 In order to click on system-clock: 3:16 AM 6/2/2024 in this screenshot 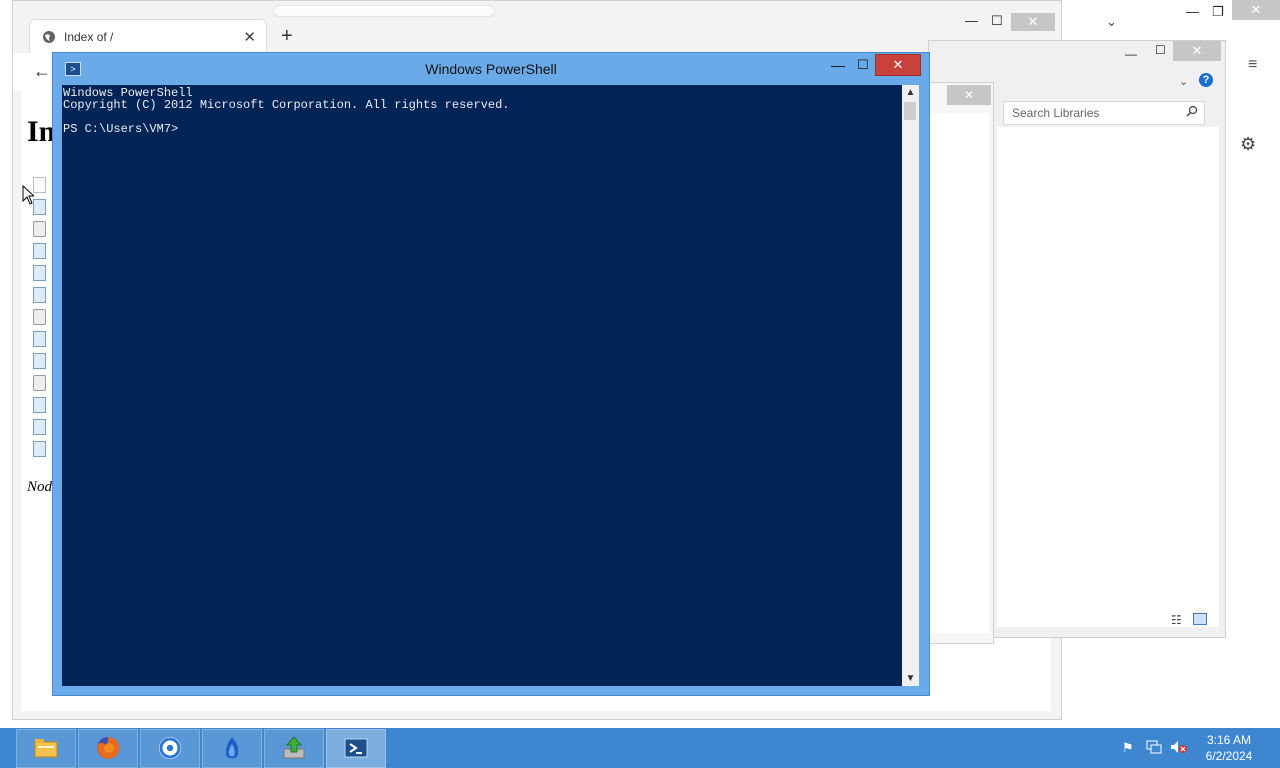, I will do `click(1229, 748)`.